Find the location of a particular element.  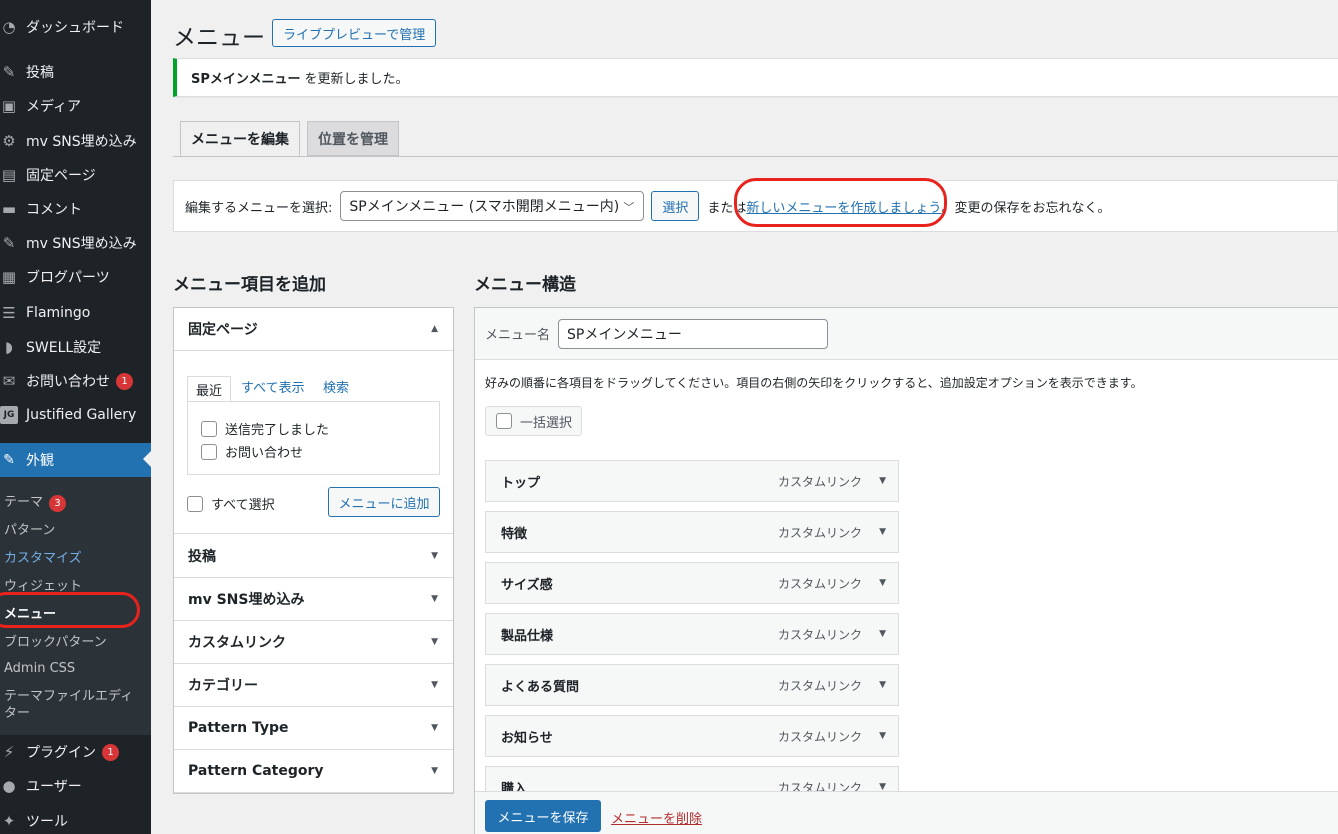

submenu-admin-css: Admin CSS is located at coordinates (39, 668).